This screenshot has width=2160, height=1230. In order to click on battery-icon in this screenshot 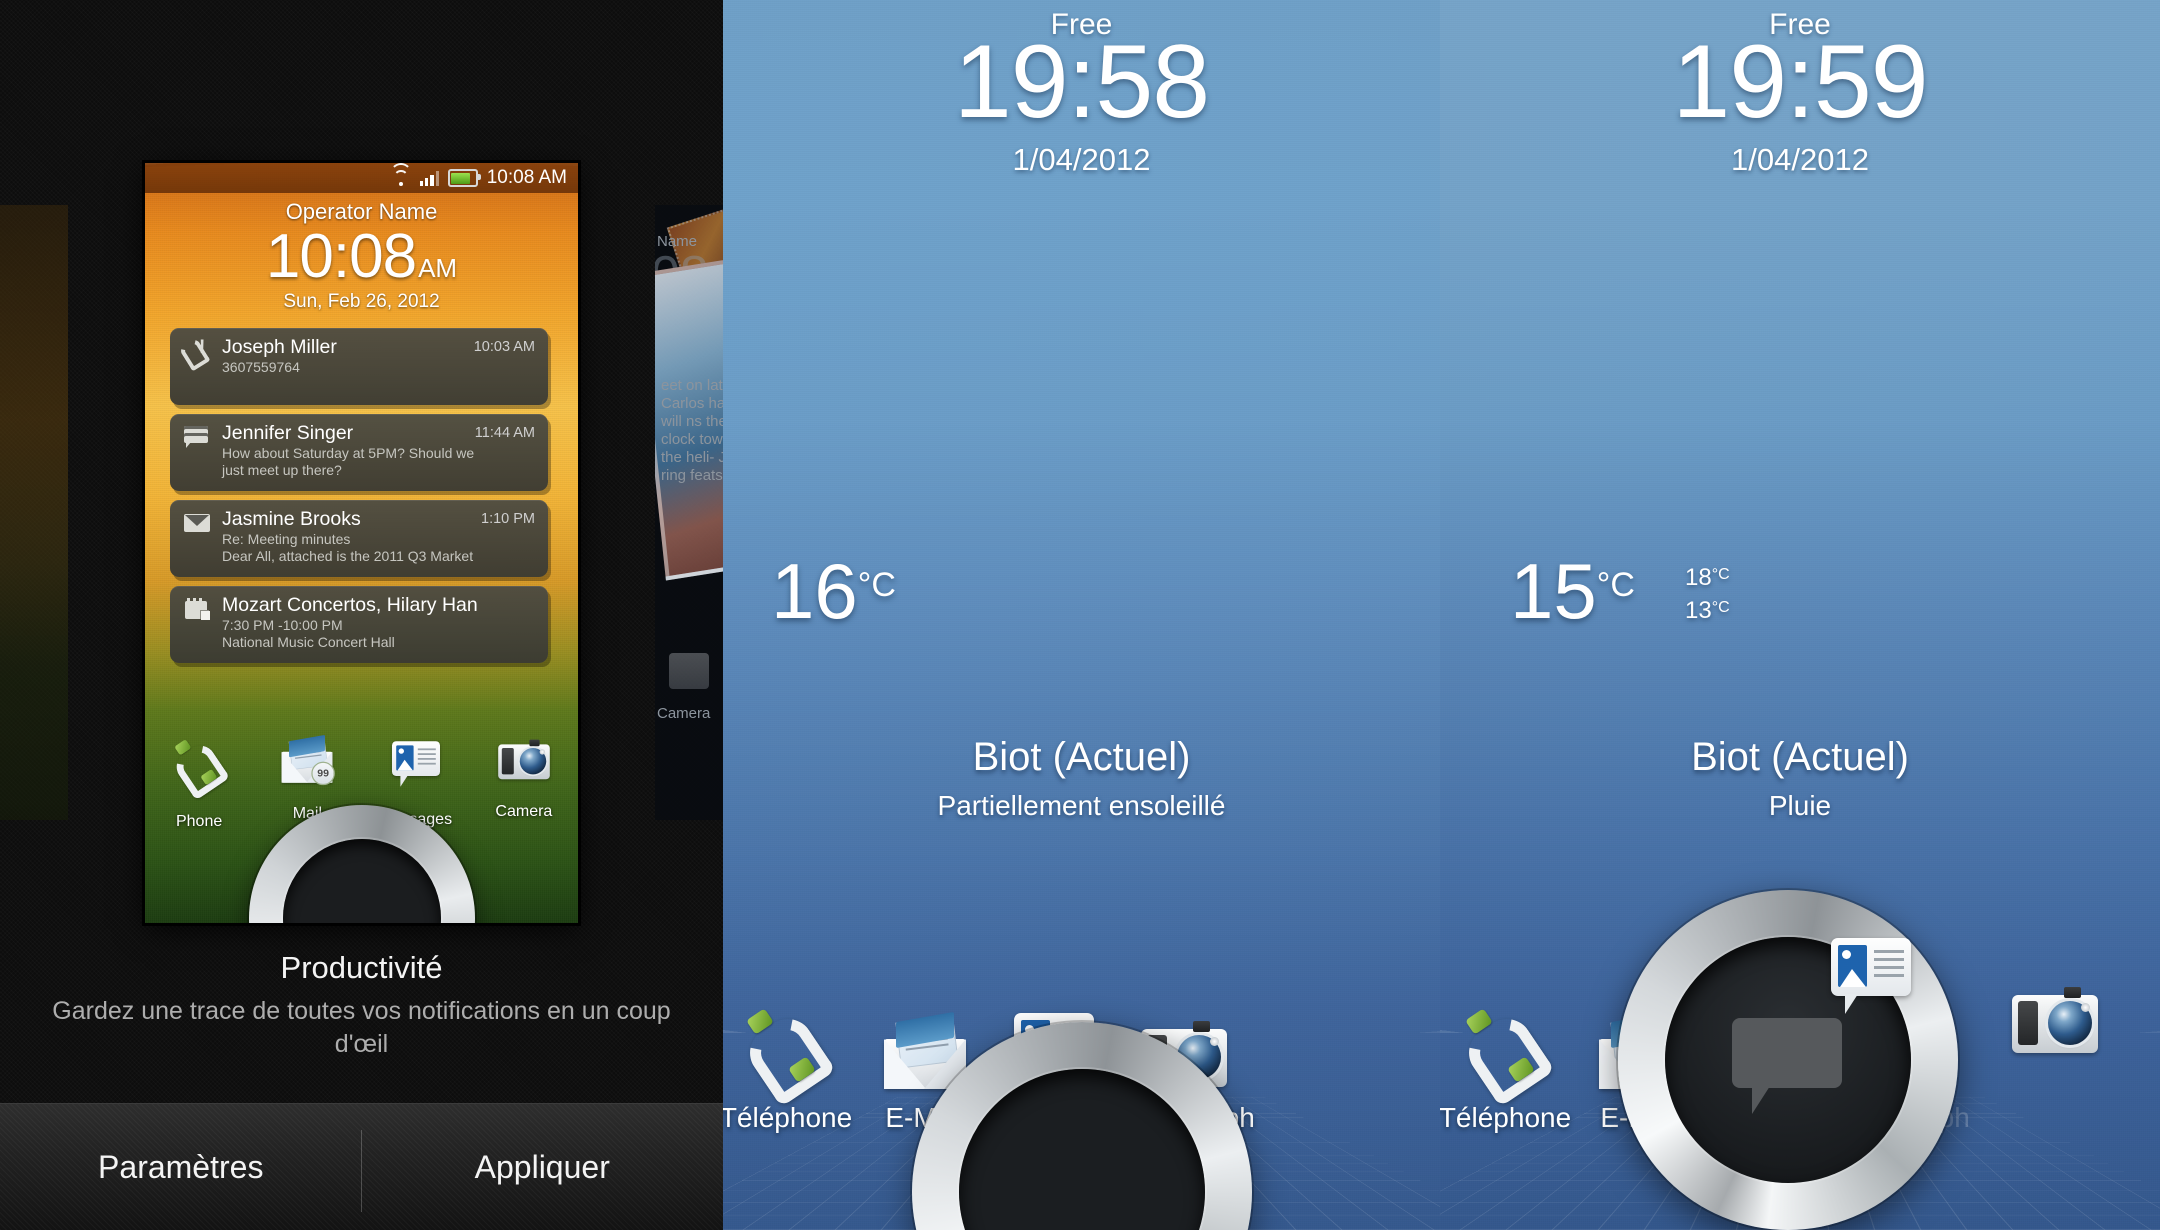, I will do `click(464, 178)`.